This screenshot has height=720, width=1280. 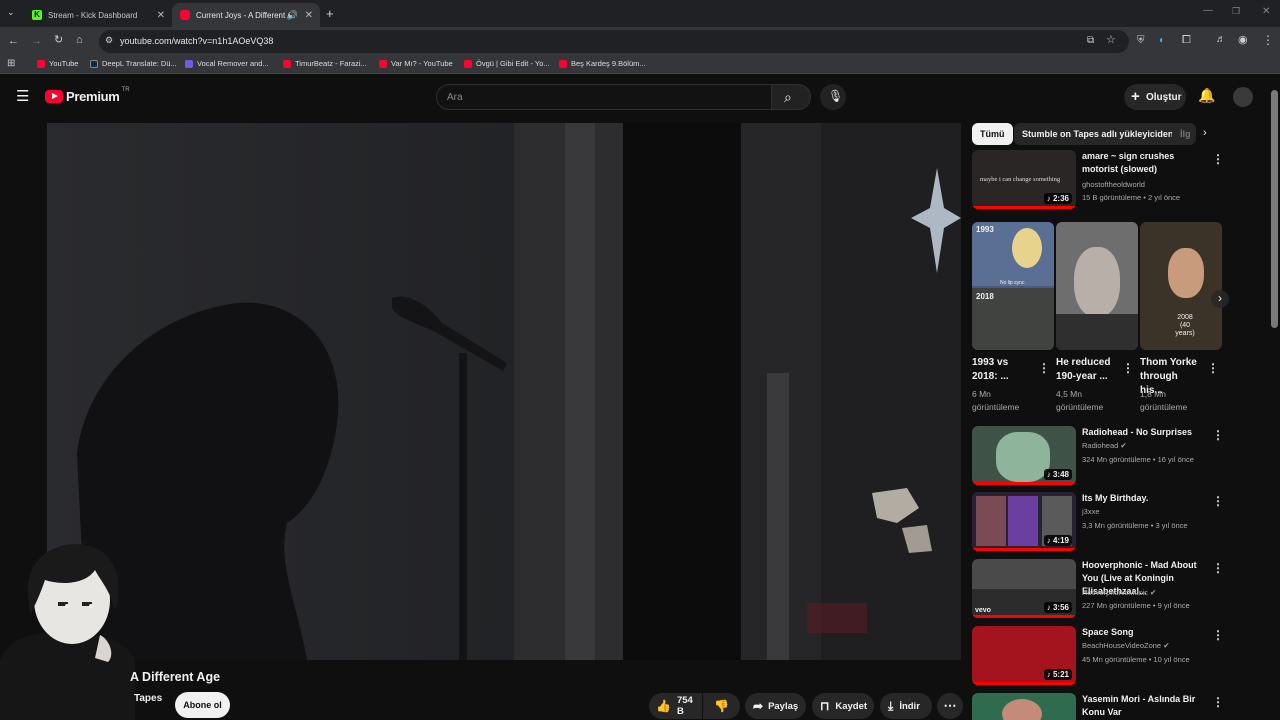 What do you see at coordinates (1236, 11) in the screenshot?
I see `maximize-window-icon: ❐` at bounding box center [1236, 11].